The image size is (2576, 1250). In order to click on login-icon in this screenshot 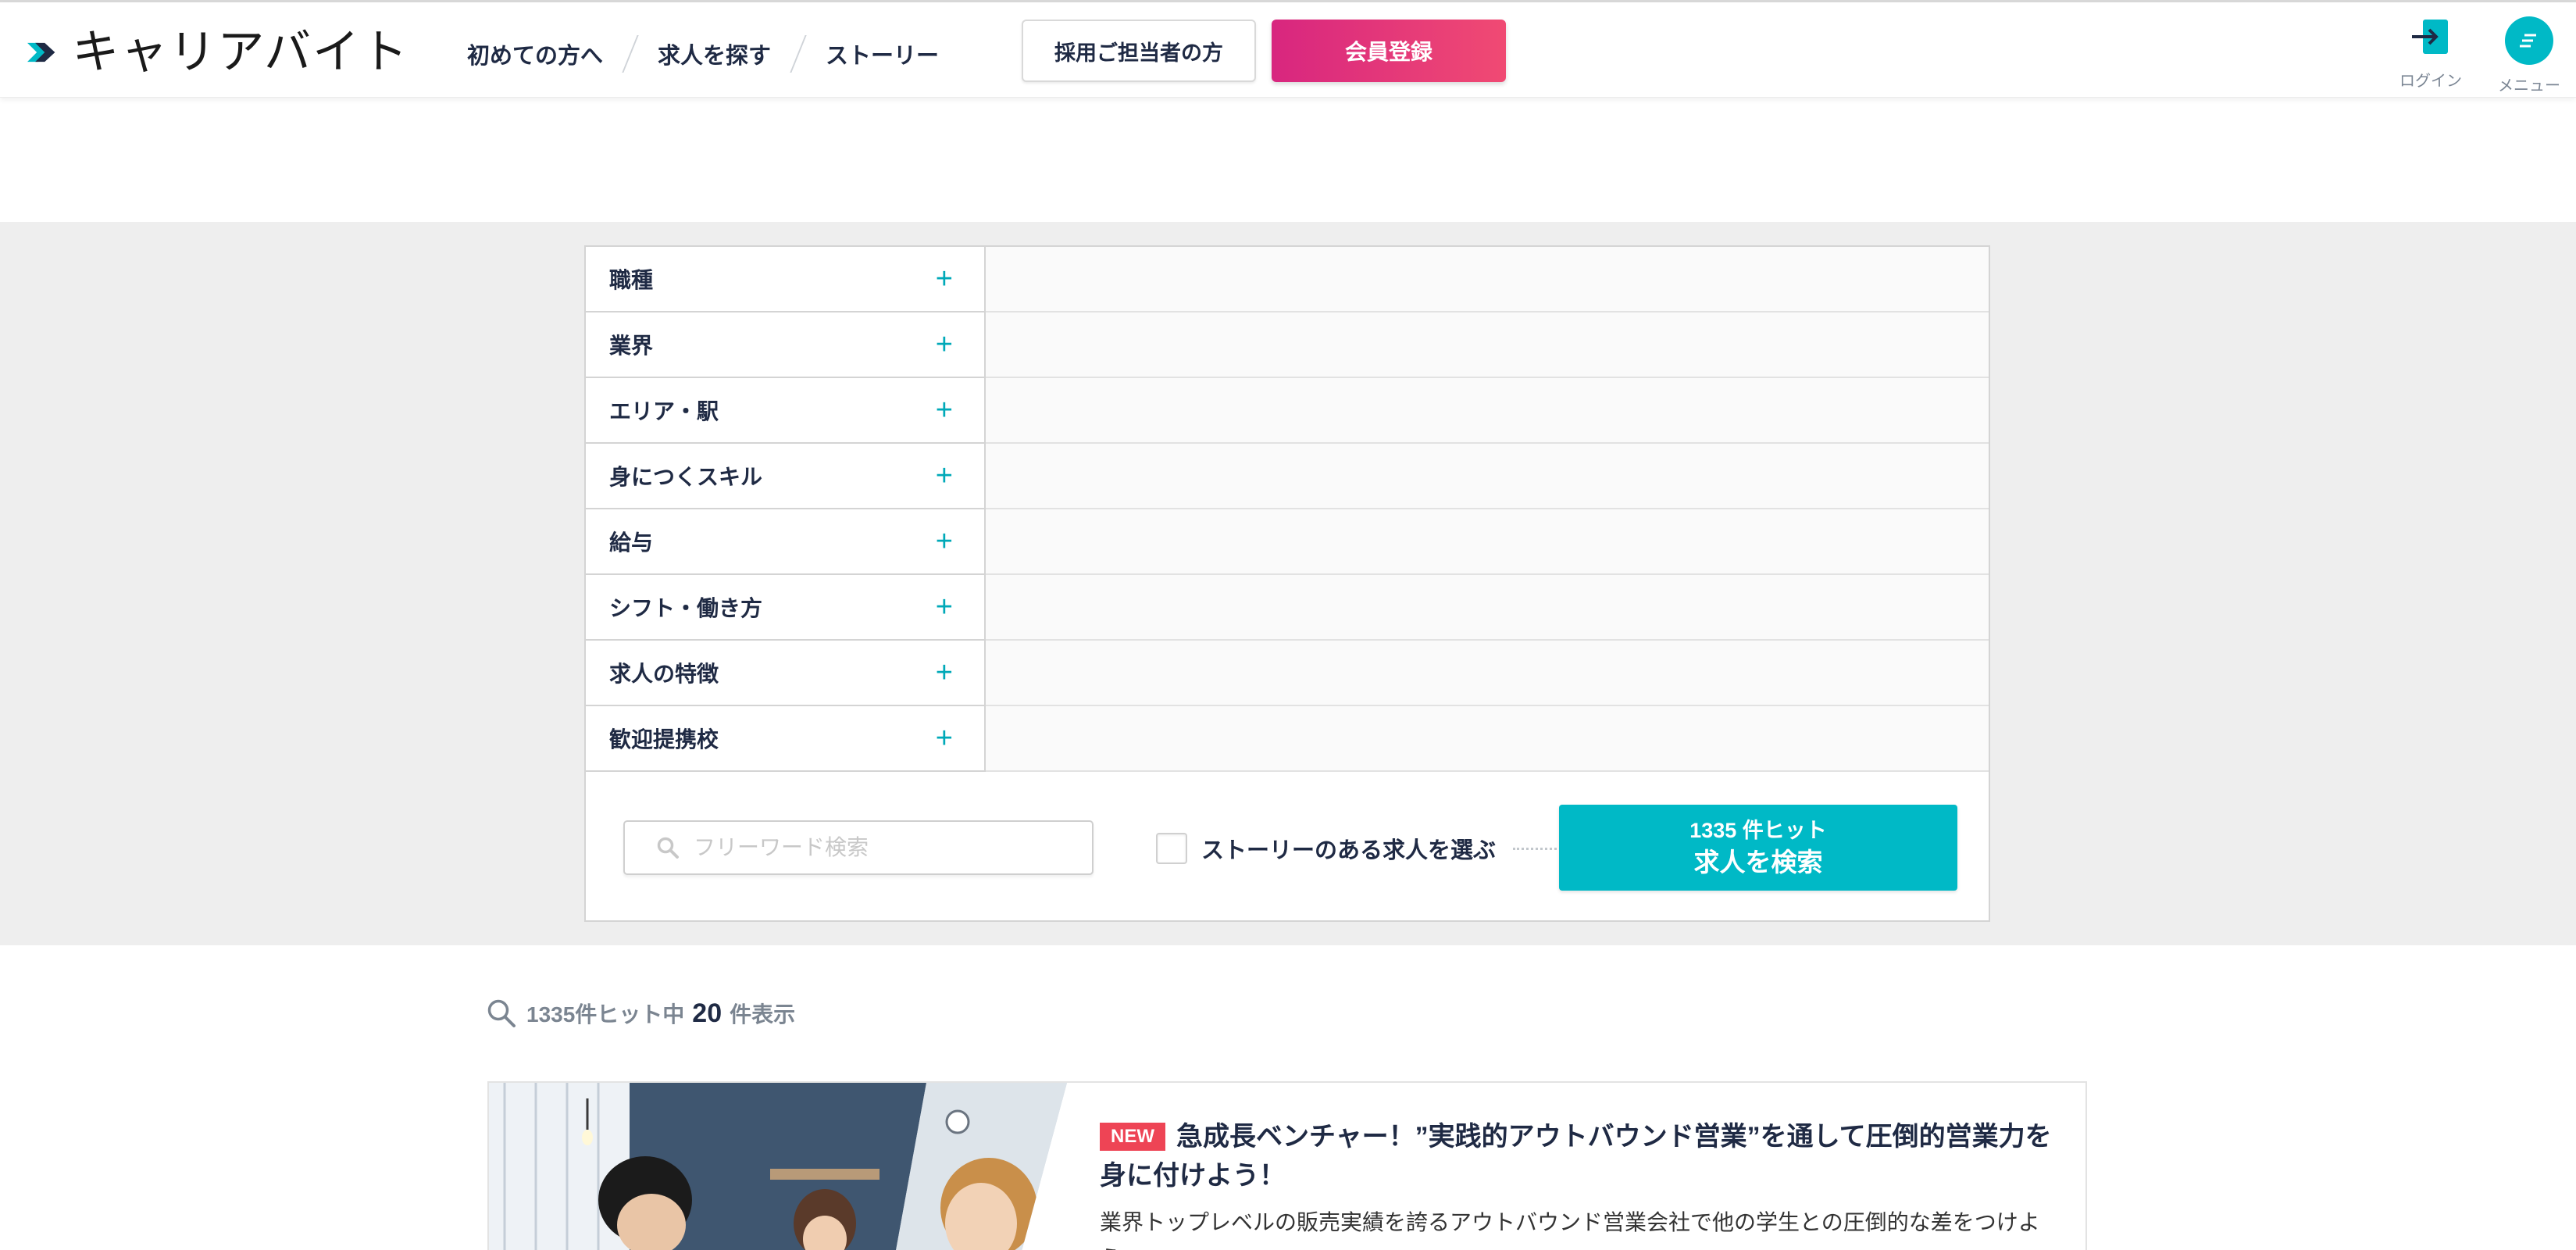, I will do `click(2430, 37)`.